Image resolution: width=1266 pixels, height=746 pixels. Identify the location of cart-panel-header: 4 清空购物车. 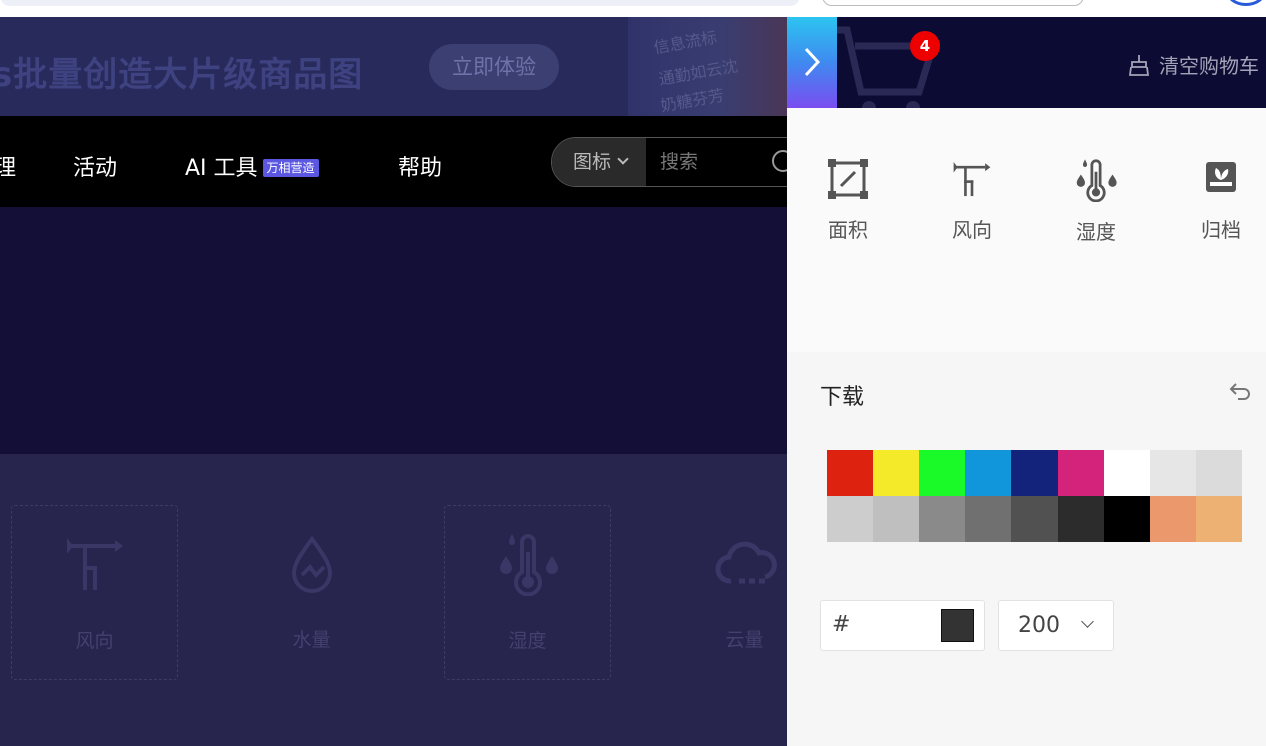
(1026, 62).